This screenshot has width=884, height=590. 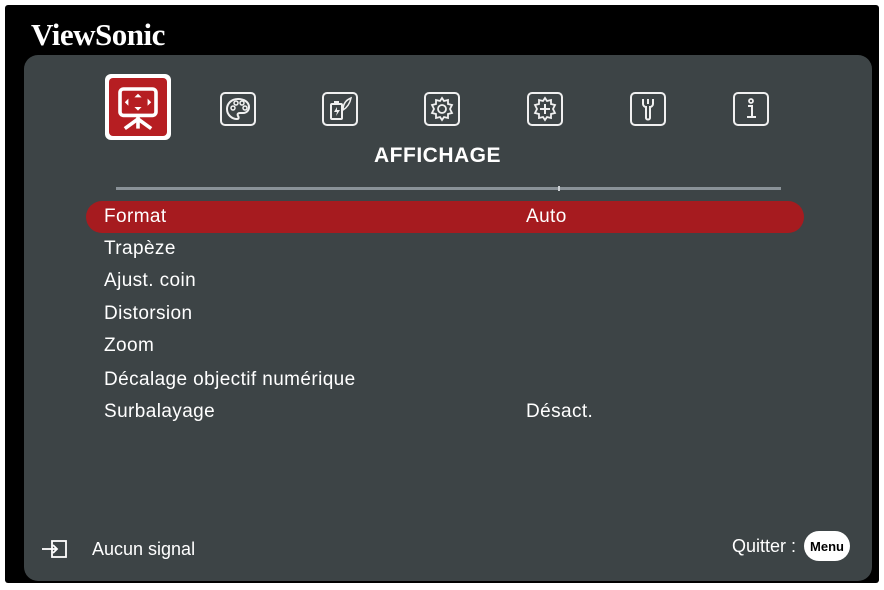 I want to click on power-management-icon, so click(x=341, y=108).